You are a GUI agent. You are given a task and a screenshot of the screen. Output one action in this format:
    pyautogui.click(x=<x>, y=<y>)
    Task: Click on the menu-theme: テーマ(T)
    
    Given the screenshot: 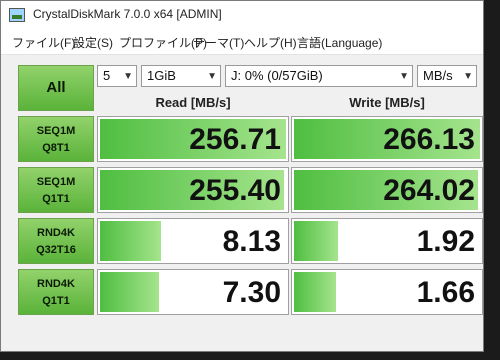 What is the action you would take?
    pyautogui.click(x=218, y=42)
    